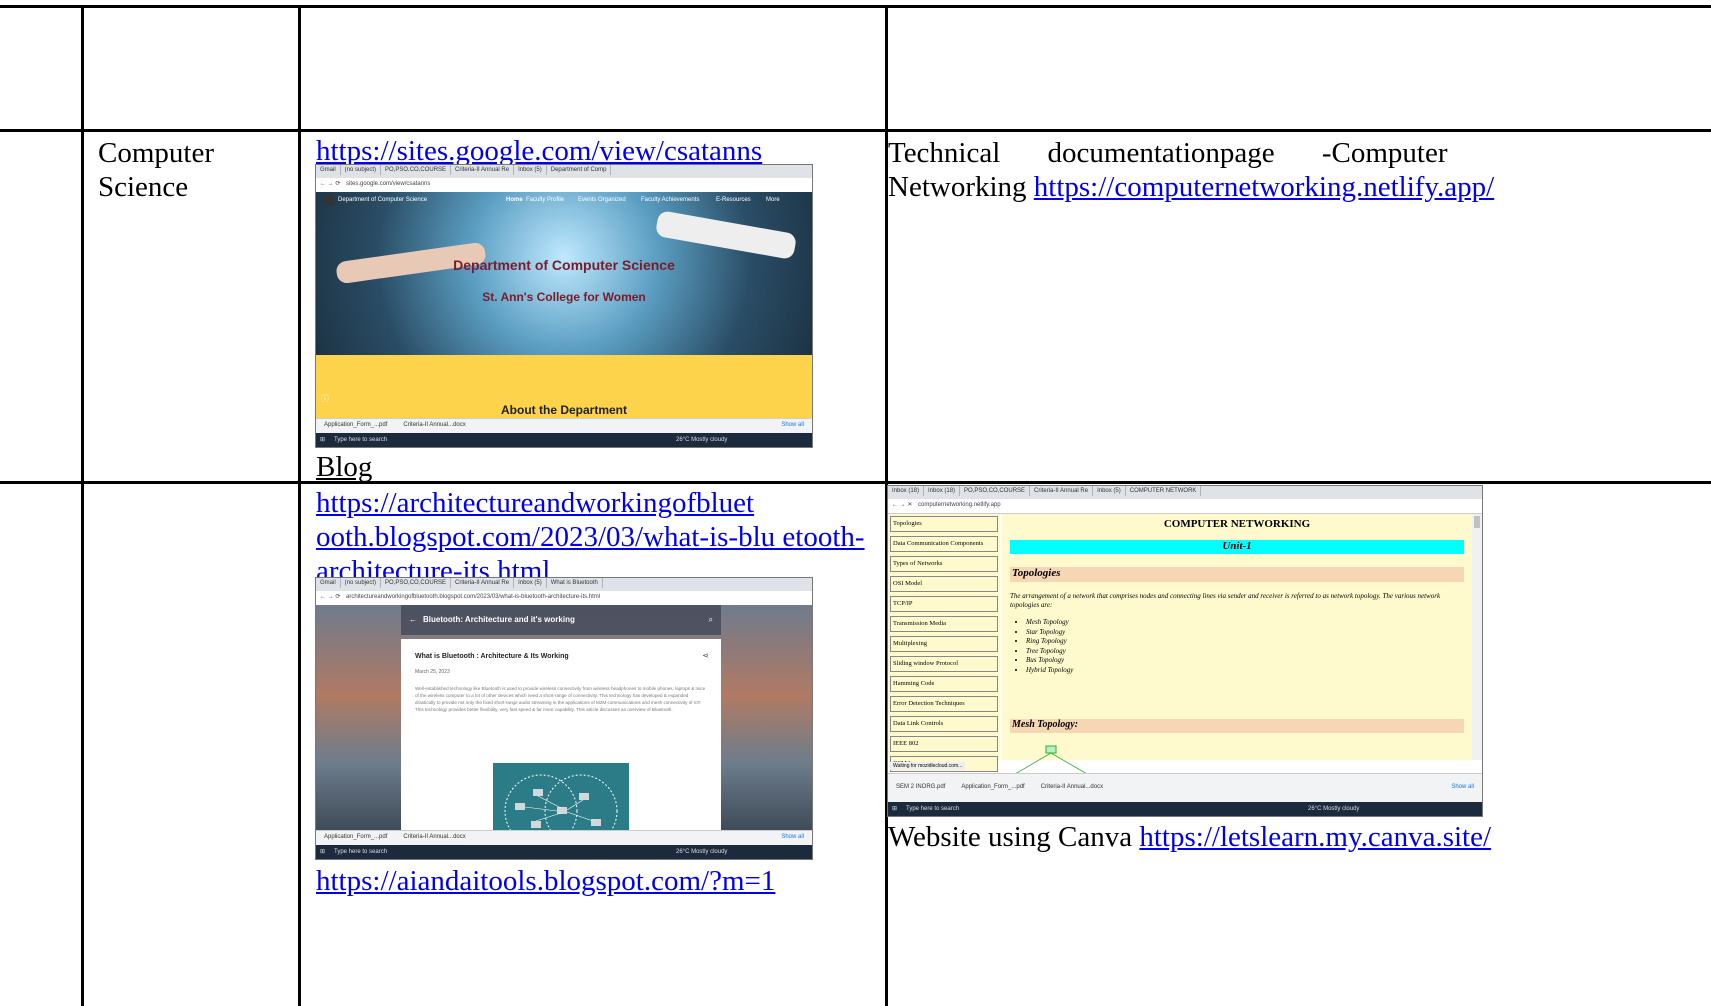  Describe the element at coordinates (1264, 187) in the screenshot. I see `computer-networking-link: https://computernetworking.netlify.app/` at that location.